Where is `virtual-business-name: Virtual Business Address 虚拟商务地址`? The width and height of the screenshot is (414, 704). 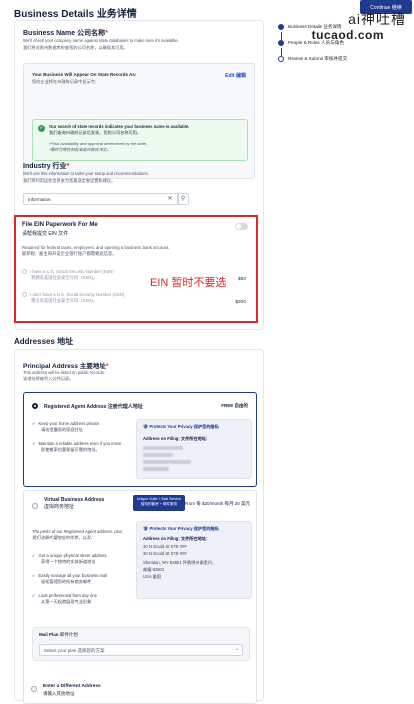
virtual-business-name: Virtual Business Address 虚拟商务地址 is located at coordinates (74, 503).